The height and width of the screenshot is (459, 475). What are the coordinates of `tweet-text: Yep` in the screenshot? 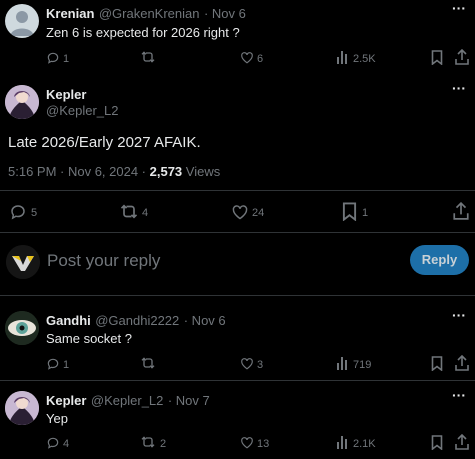 It's located at (57, 418).